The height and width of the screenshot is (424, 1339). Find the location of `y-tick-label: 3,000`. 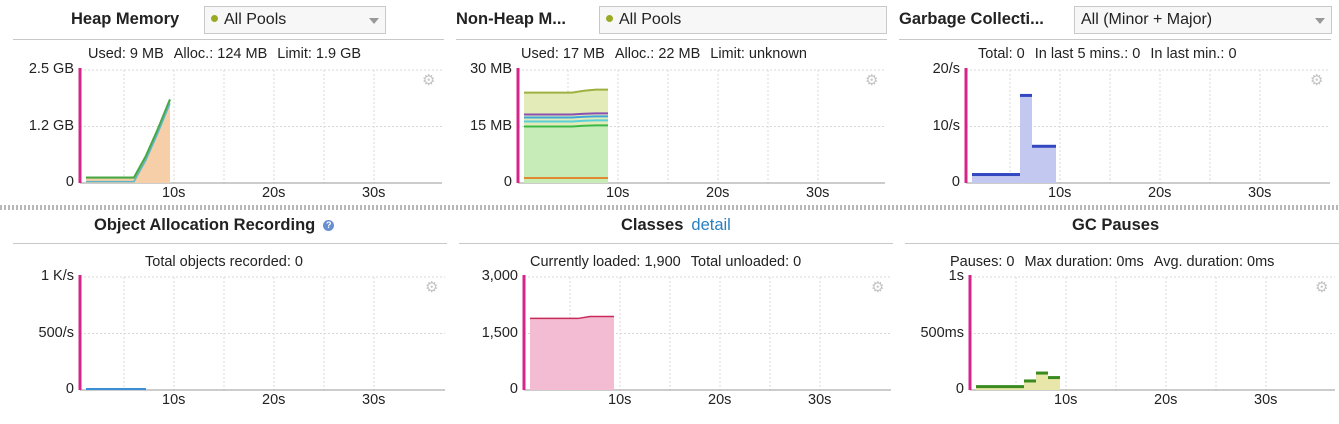

y-tick-label: 3,000 is located at coordinates (499, 276).